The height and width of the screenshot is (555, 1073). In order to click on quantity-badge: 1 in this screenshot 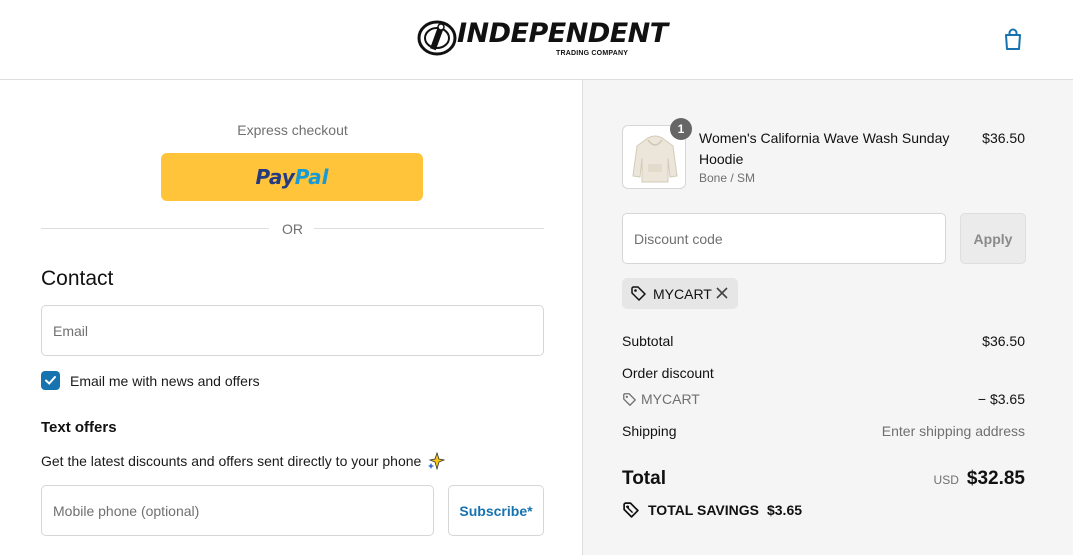, I will do `click(681, 129)`.